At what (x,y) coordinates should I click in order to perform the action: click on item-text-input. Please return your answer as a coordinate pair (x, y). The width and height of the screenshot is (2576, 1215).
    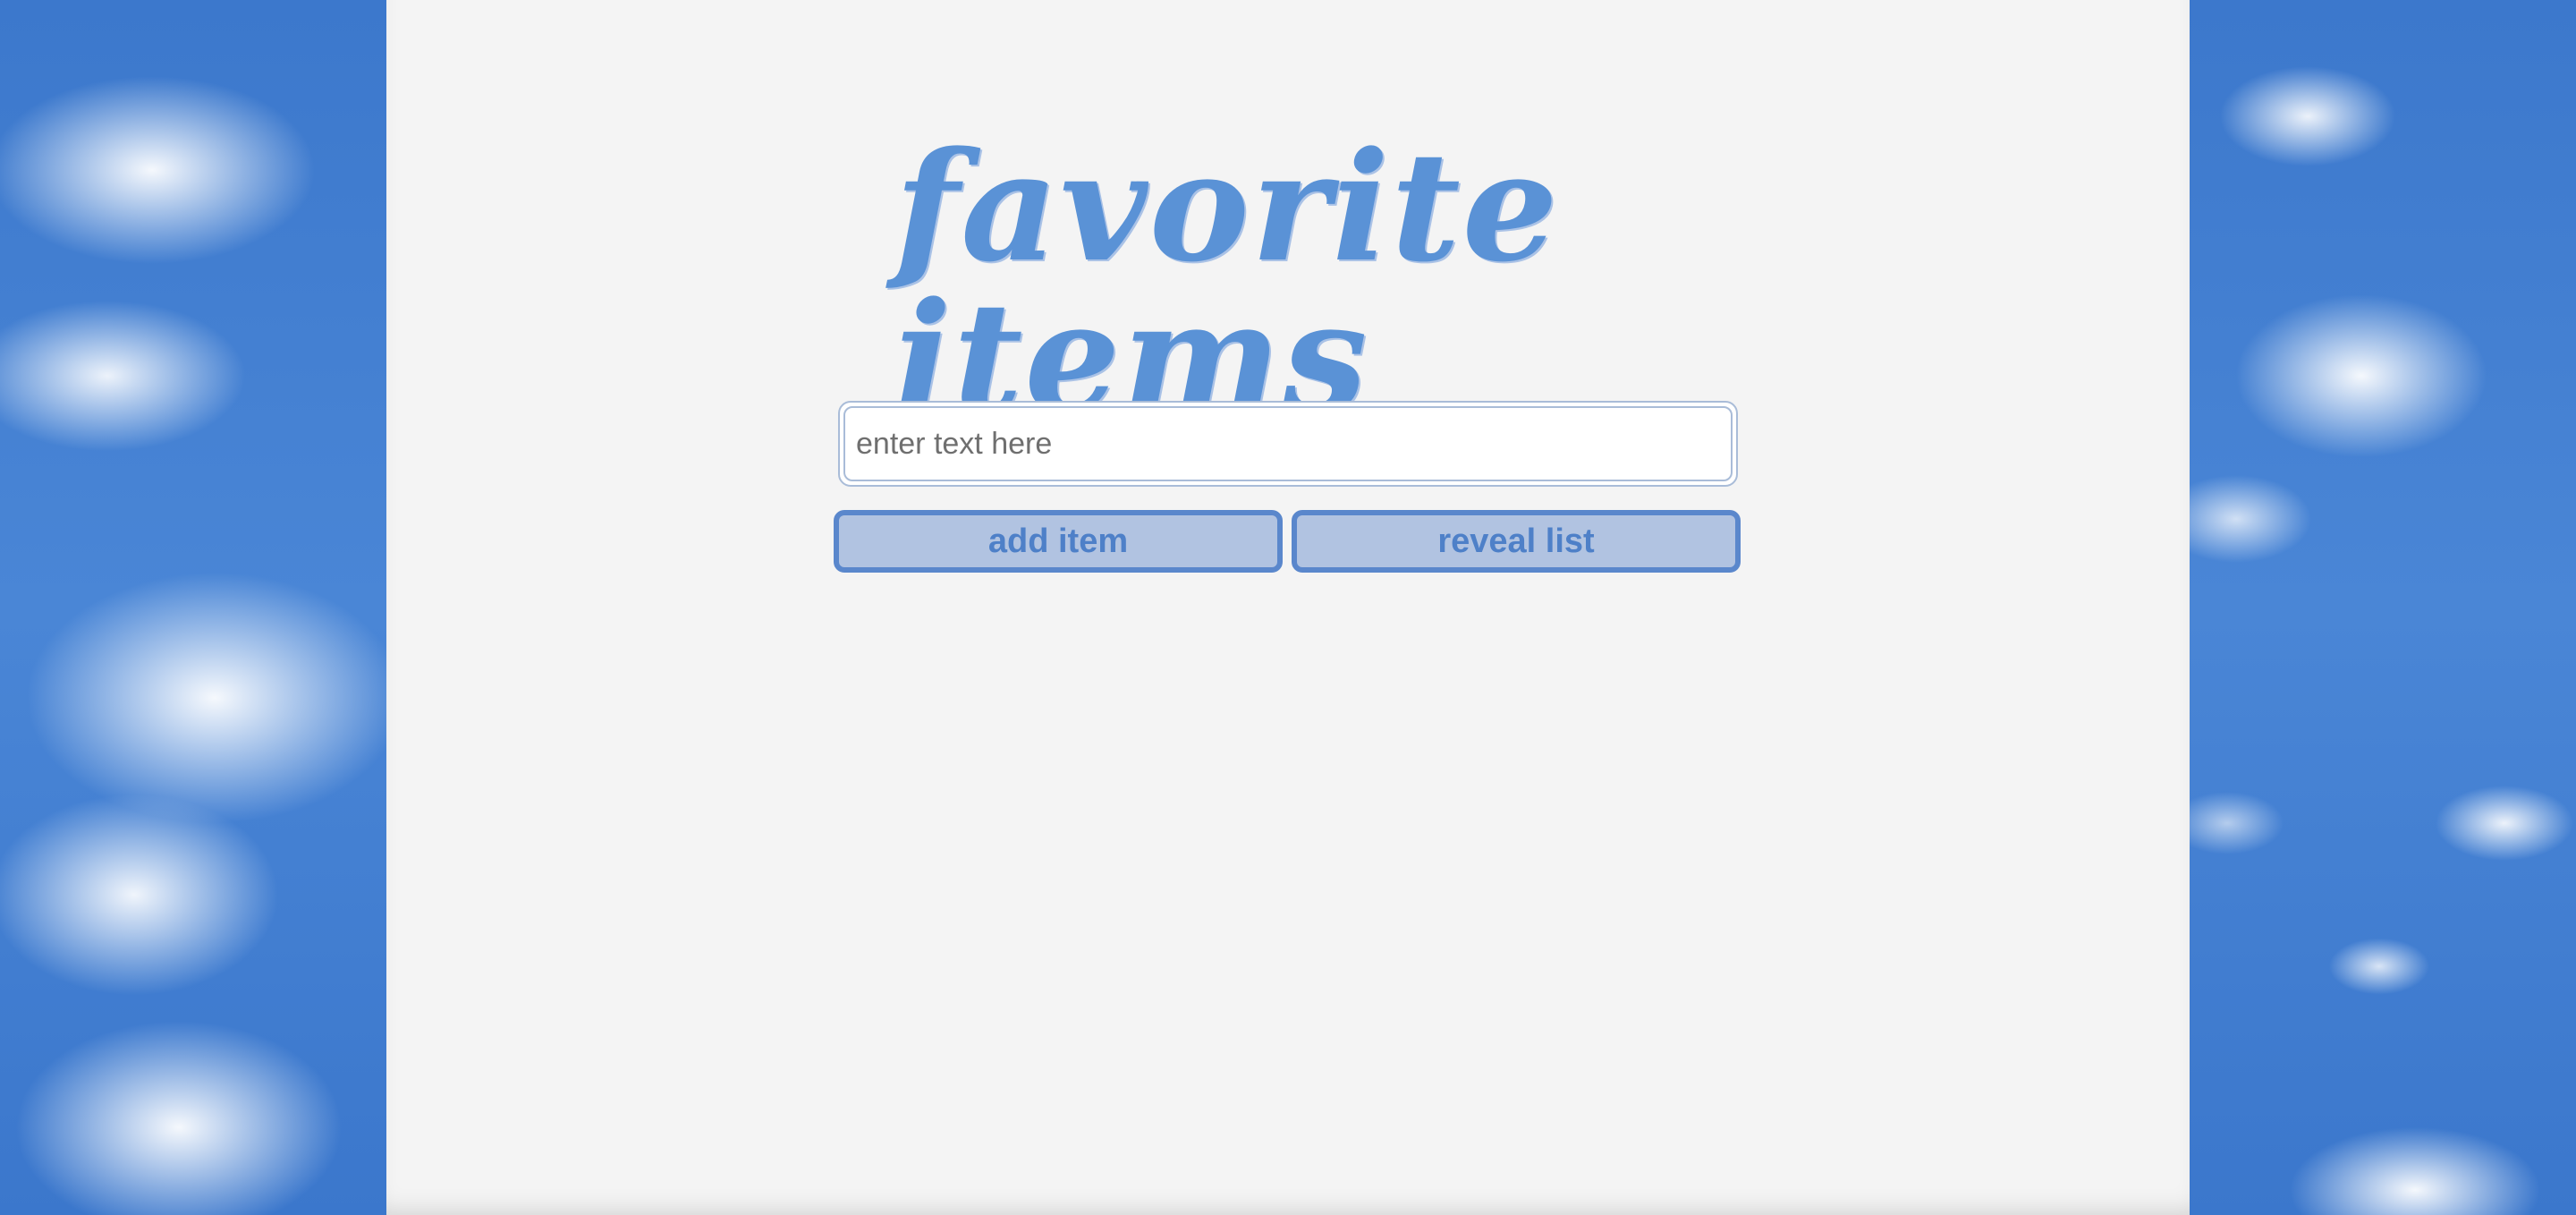
    Looking at the image, I should click on (1288, 444).